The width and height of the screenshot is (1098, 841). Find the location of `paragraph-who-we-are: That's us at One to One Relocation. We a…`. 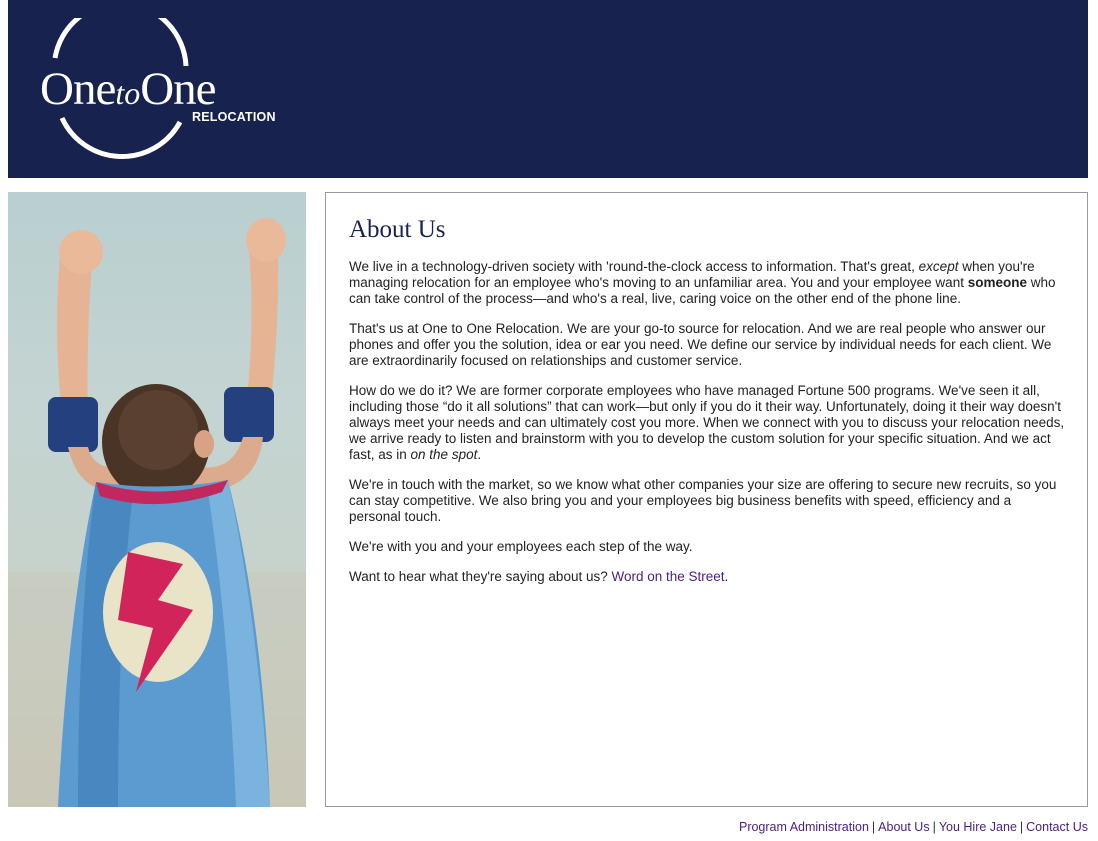

paragraph-who-we-are: That's us at One to One Relocation. We a… is located at coordinates (700, 344).